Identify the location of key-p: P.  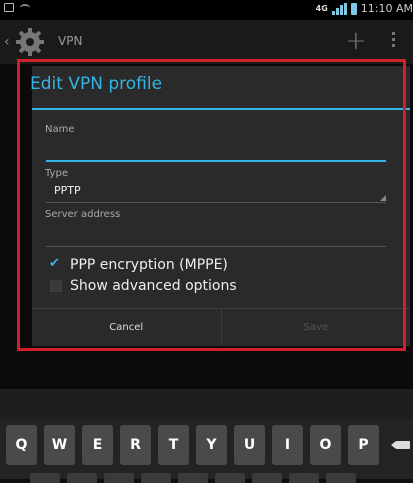
(363, 445).